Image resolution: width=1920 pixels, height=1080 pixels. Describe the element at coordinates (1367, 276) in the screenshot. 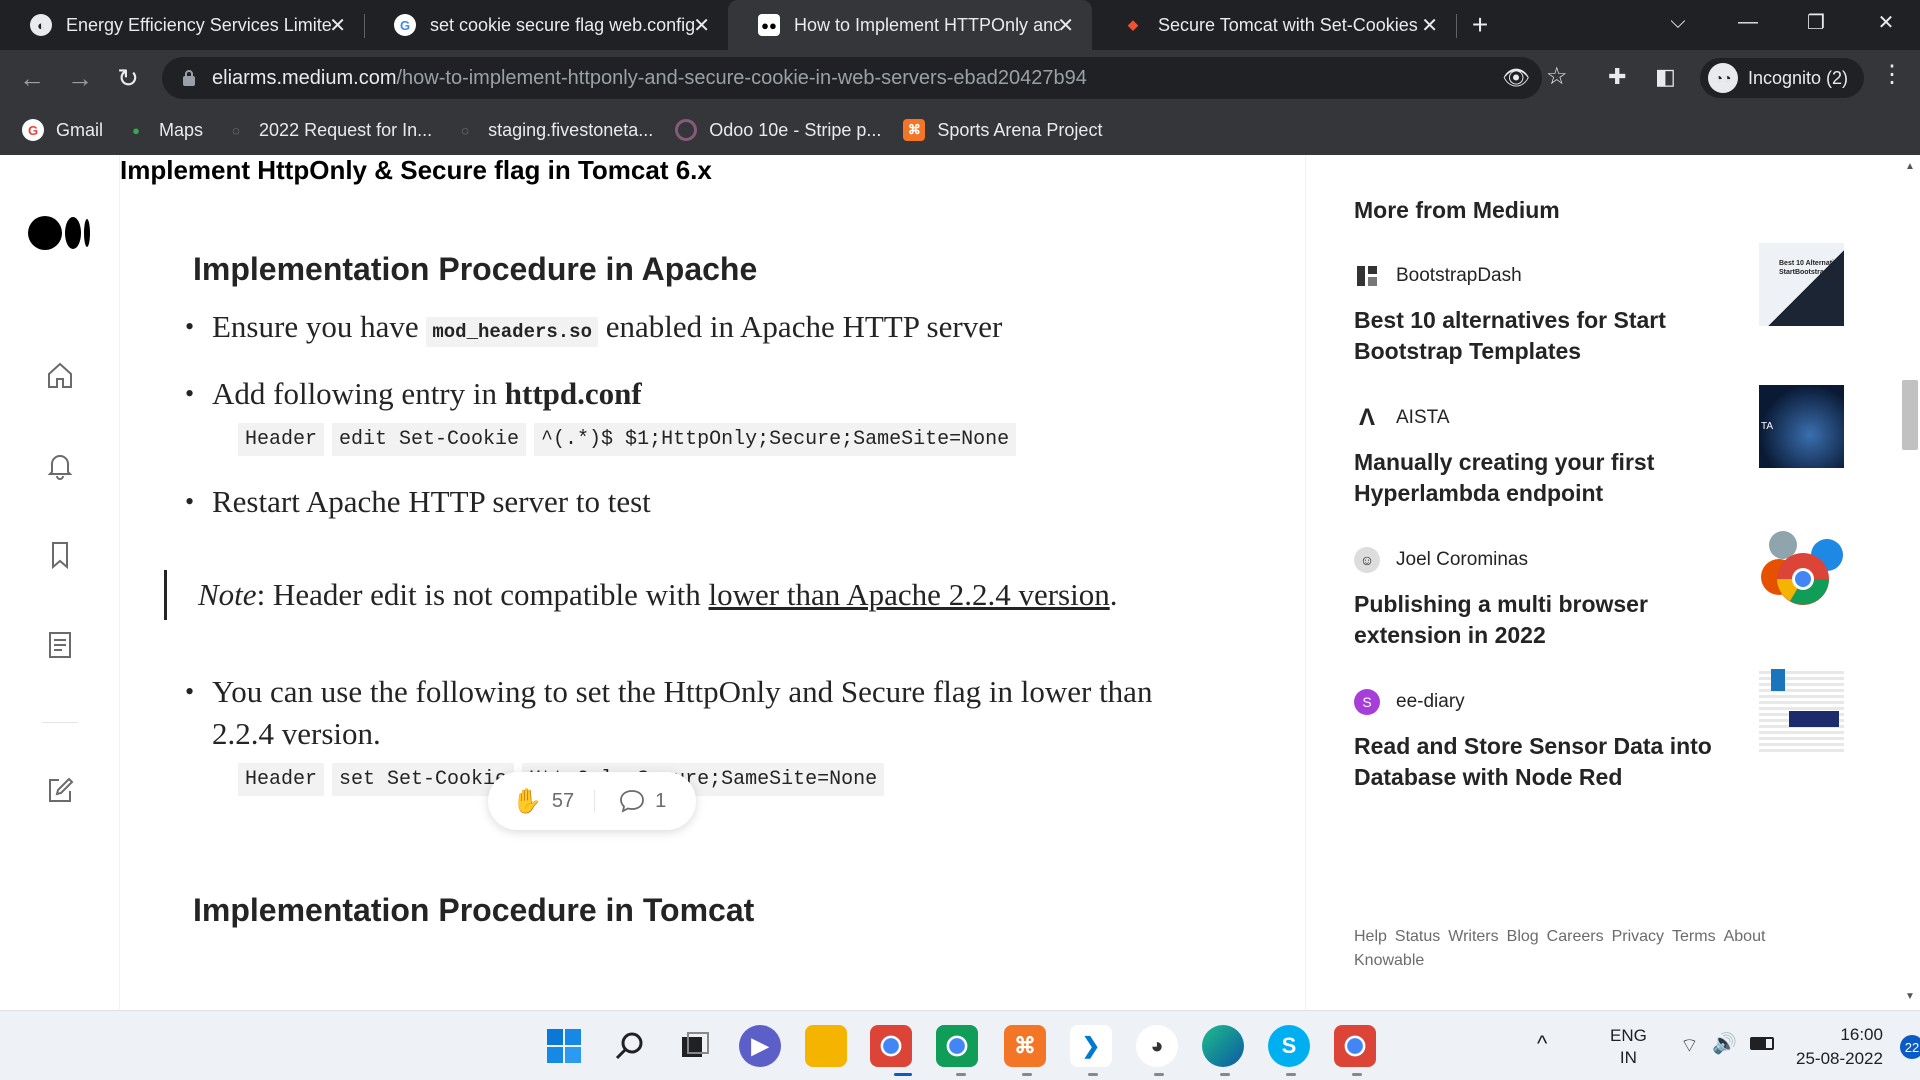

I see `bootstrapdash-avatar` at that location.